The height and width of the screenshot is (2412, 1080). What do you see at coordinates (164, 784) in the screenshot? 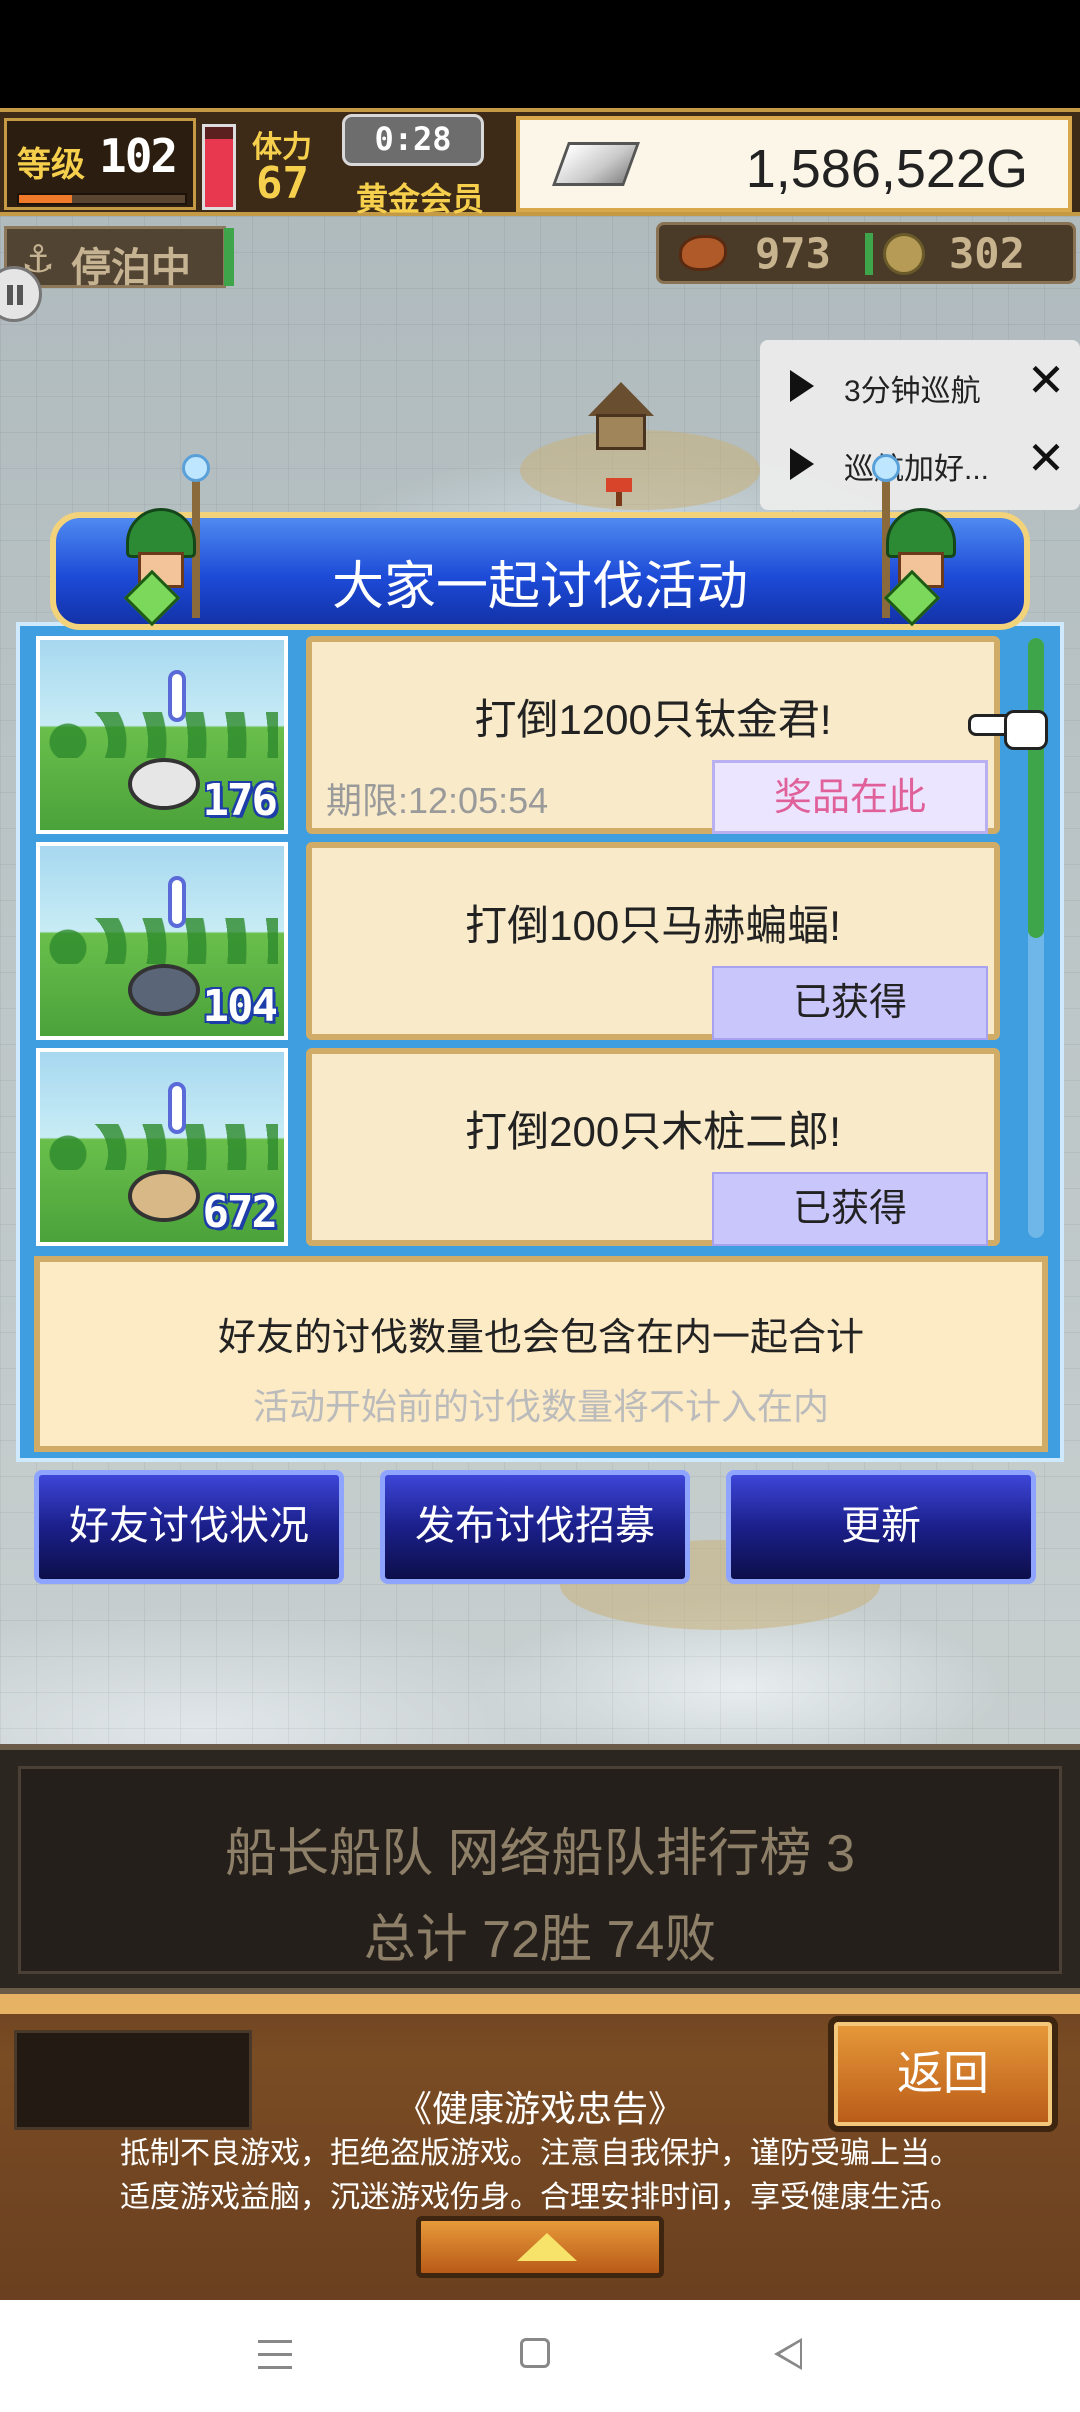
I see `monster-icon` at bounding box center [164, 784].